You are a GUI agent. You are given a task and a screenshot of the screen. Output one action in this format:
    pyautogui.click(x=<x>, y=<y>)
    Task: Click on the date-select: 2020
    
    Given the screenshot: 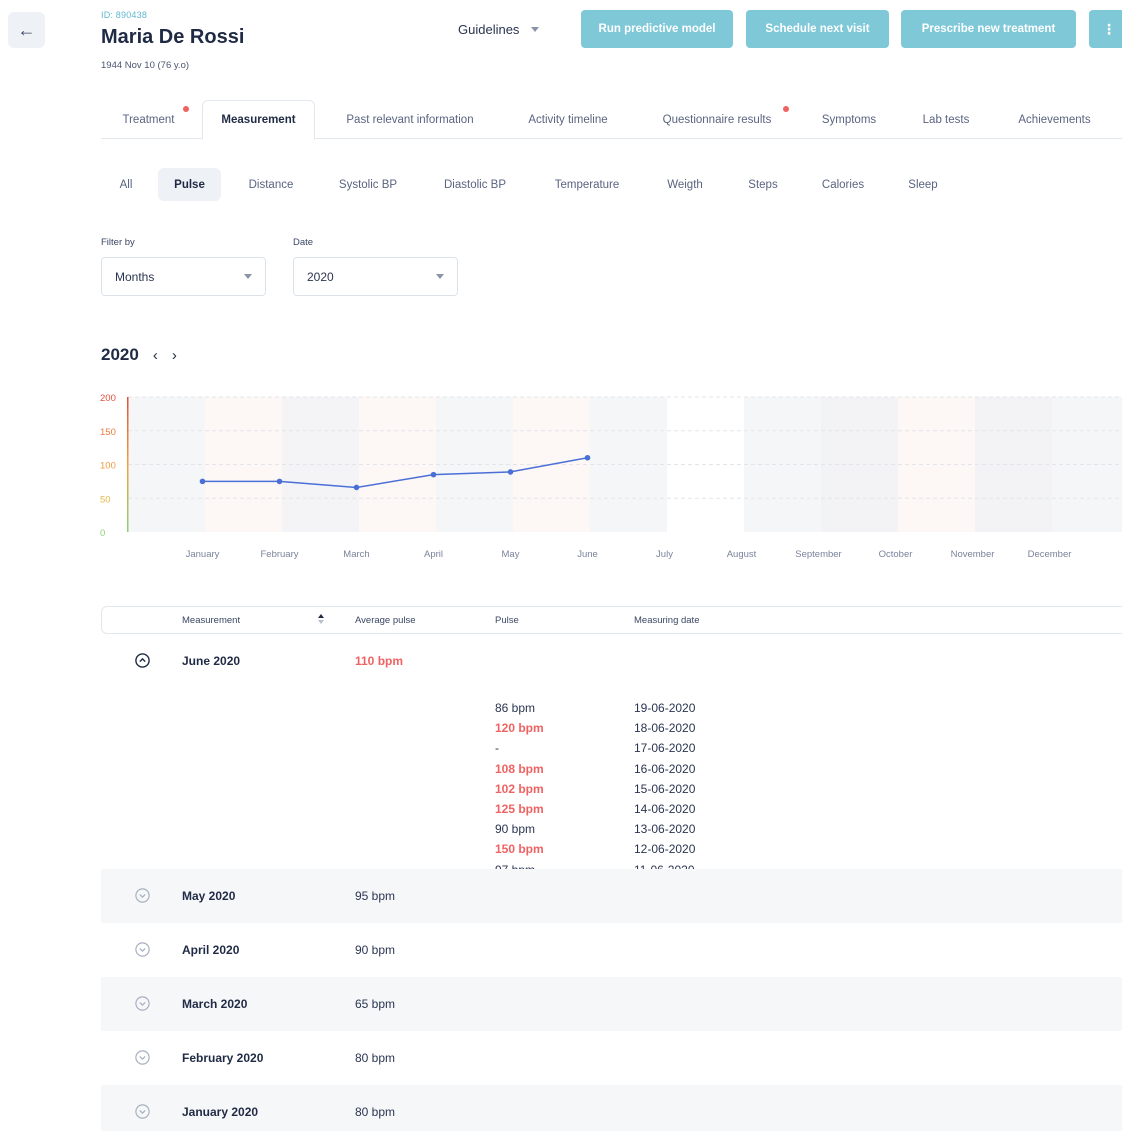 What is the action you would take?
    pyautogui.click(x=375, y=276)
    